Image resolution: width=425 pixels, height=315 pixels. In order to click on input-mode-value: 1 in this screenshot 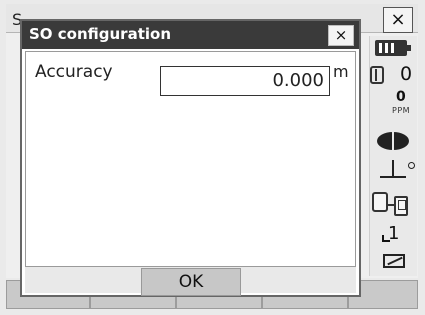, I will do `click(393, 233)`.